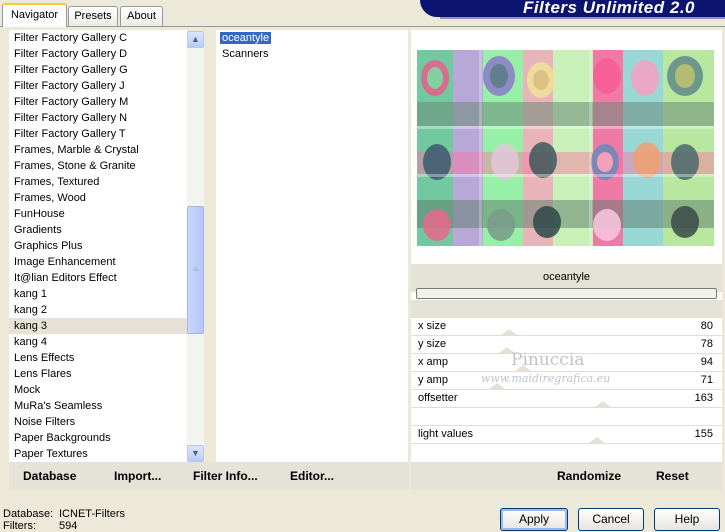 The image size is (725, 532). Describe the element at coordinates (195, 453) in the screenshot. I see `scroll-down-button: ▼` at that location.